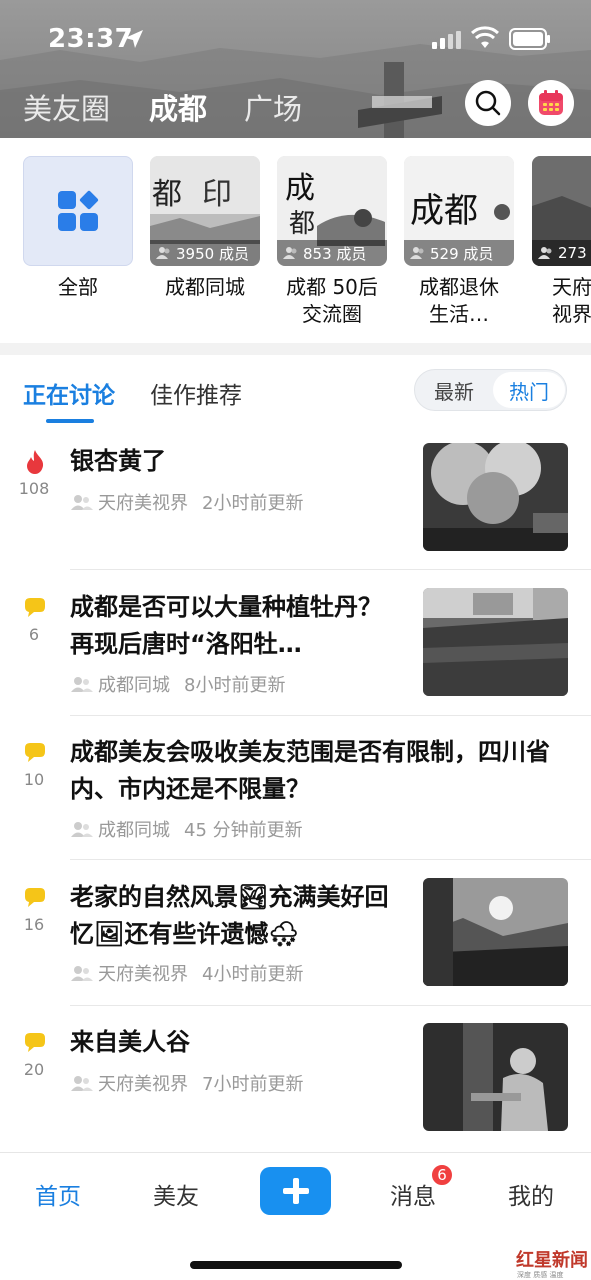 The image size is (591, 1280). I want to click on member-count-bar: 853 成员, so click(332, 253).